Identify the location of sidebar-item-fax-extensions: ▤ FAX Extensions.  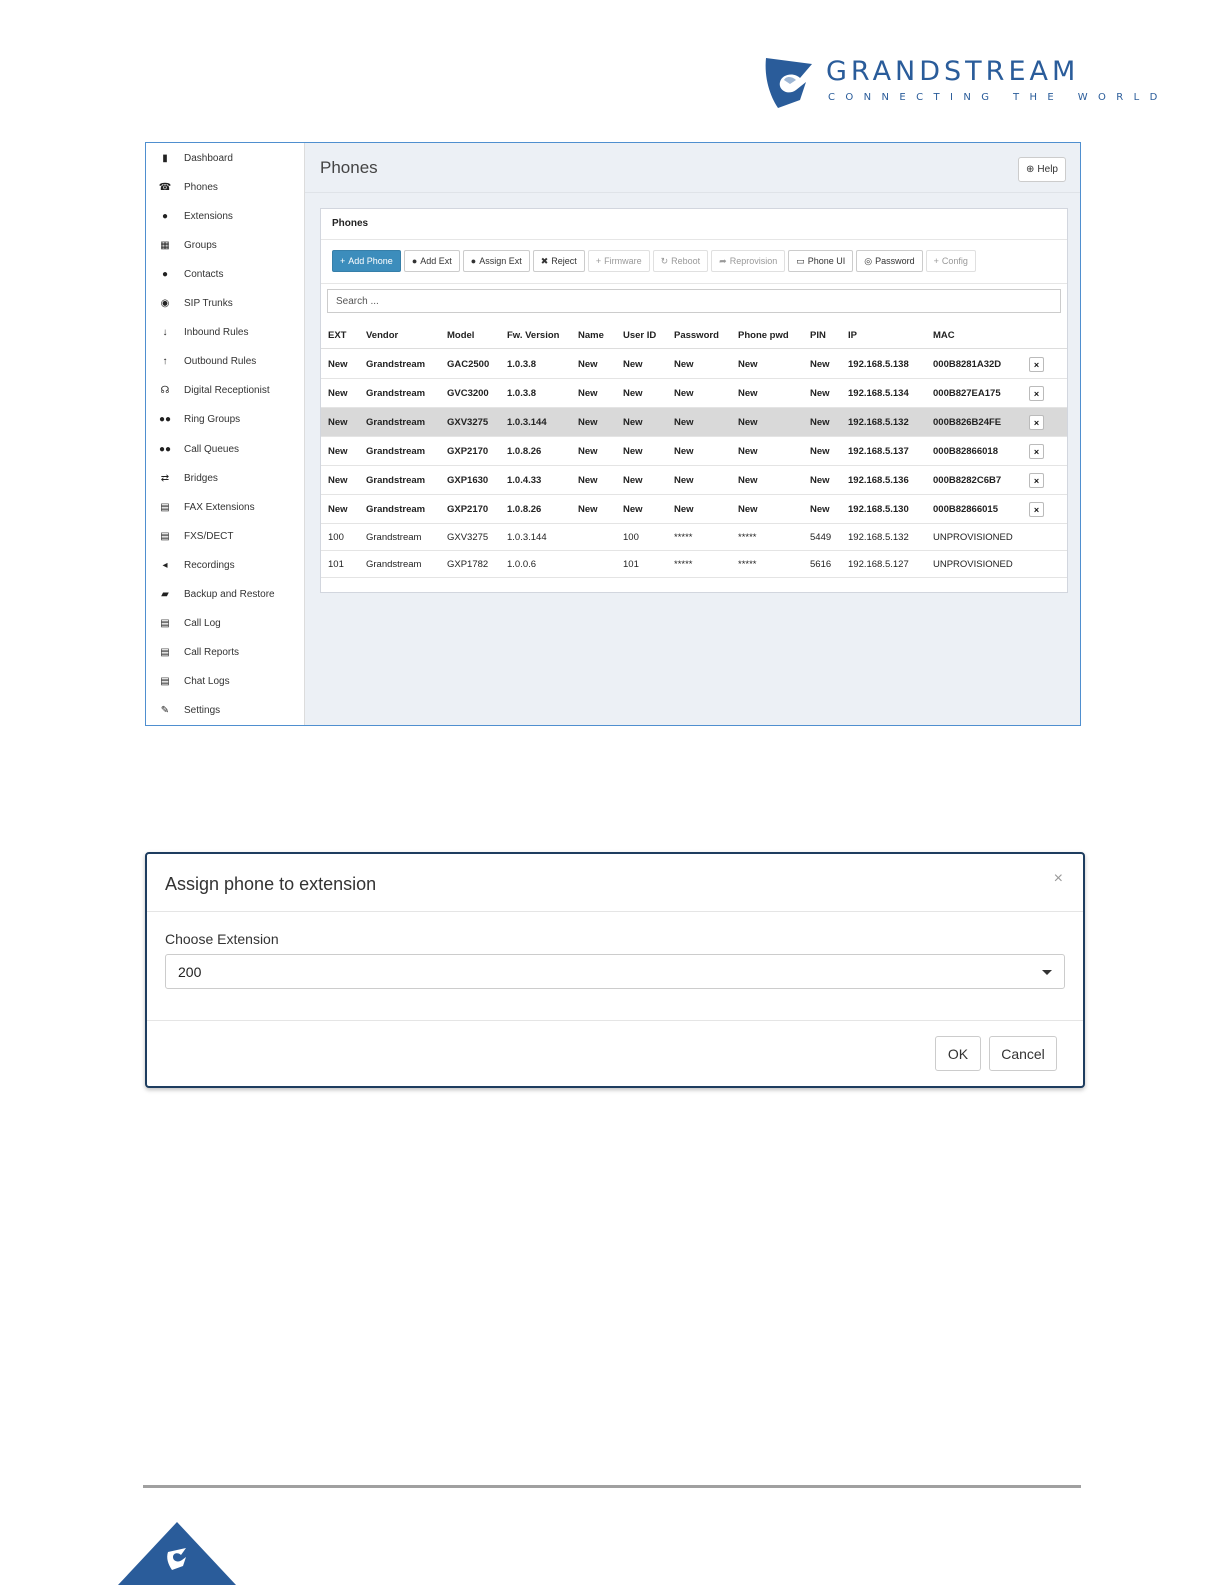
(225, 507).